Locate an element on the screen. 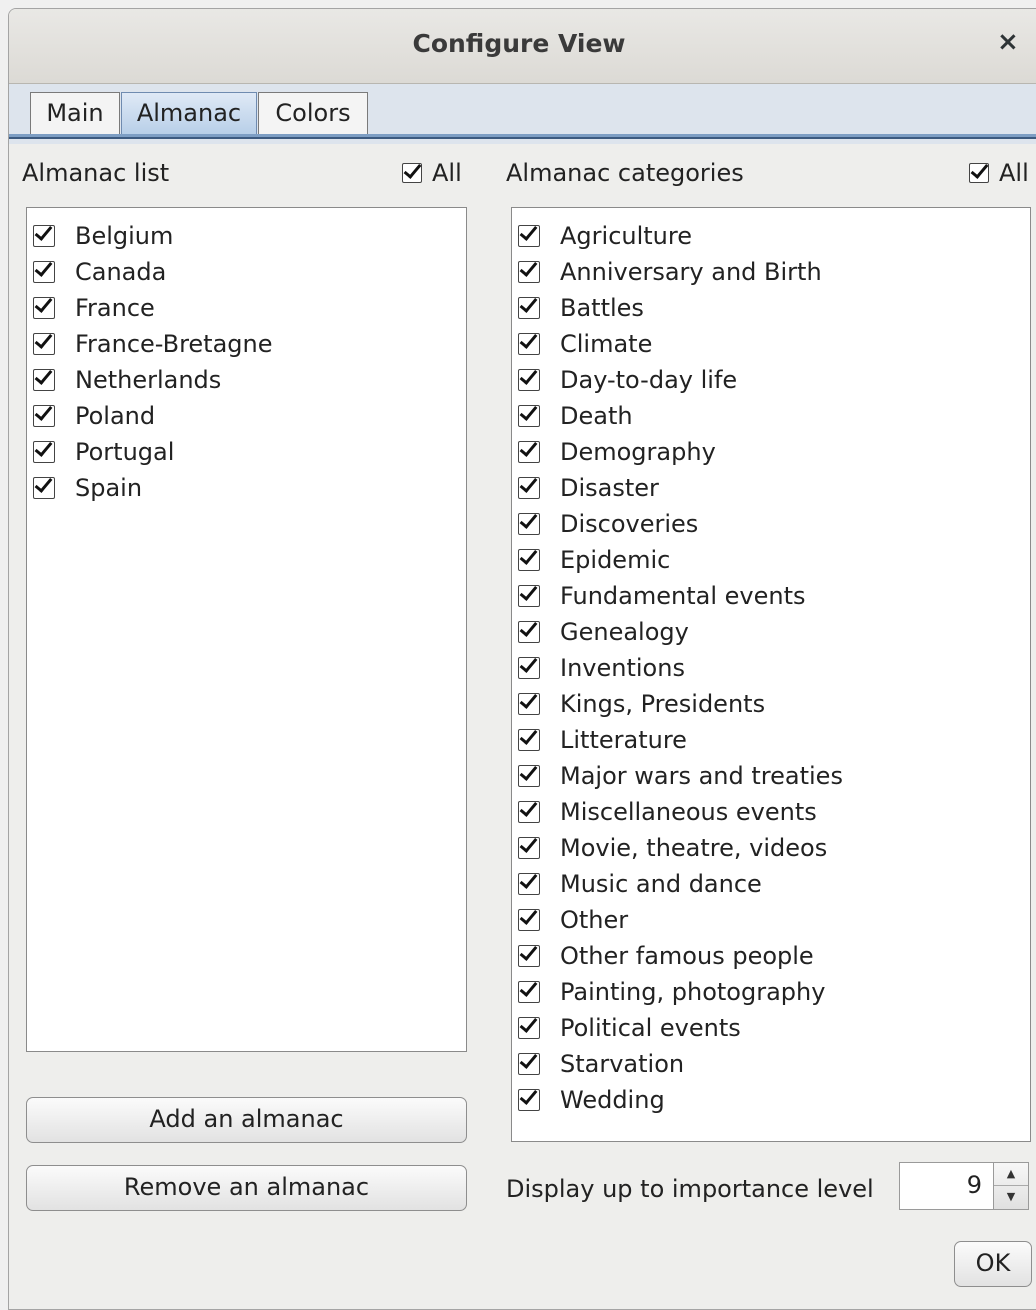 The height and width of the screenshot is (1310, 1036). list-item: Kings, Presidents is located at coordinates (641, 704).